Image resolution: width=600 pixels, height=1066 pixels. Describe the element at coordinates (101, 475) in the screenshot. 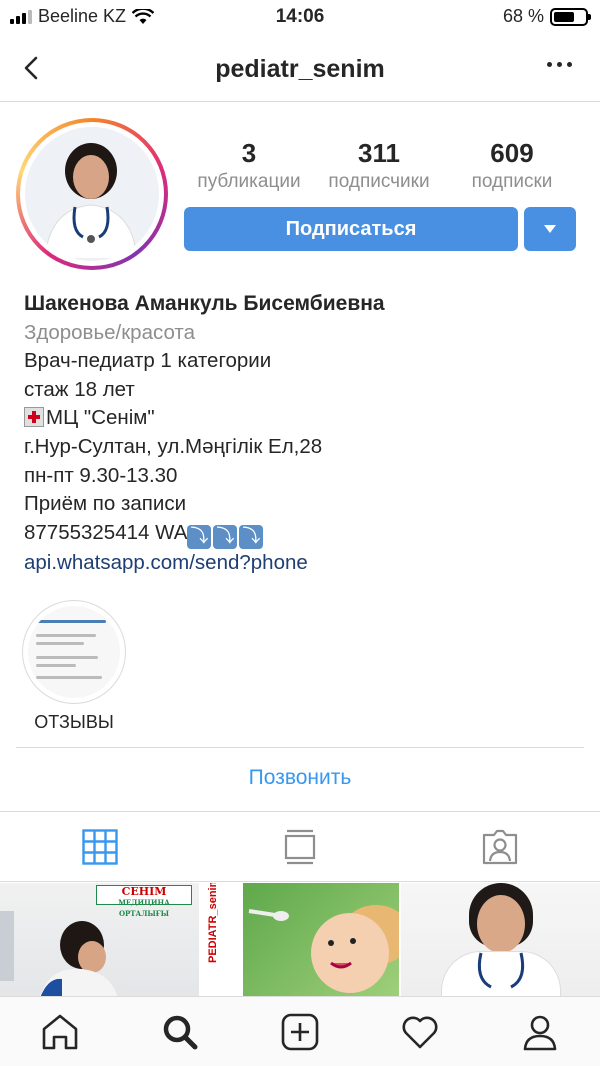

I see `bio-line-5: пн-пт 9.30-13.30` at that location.